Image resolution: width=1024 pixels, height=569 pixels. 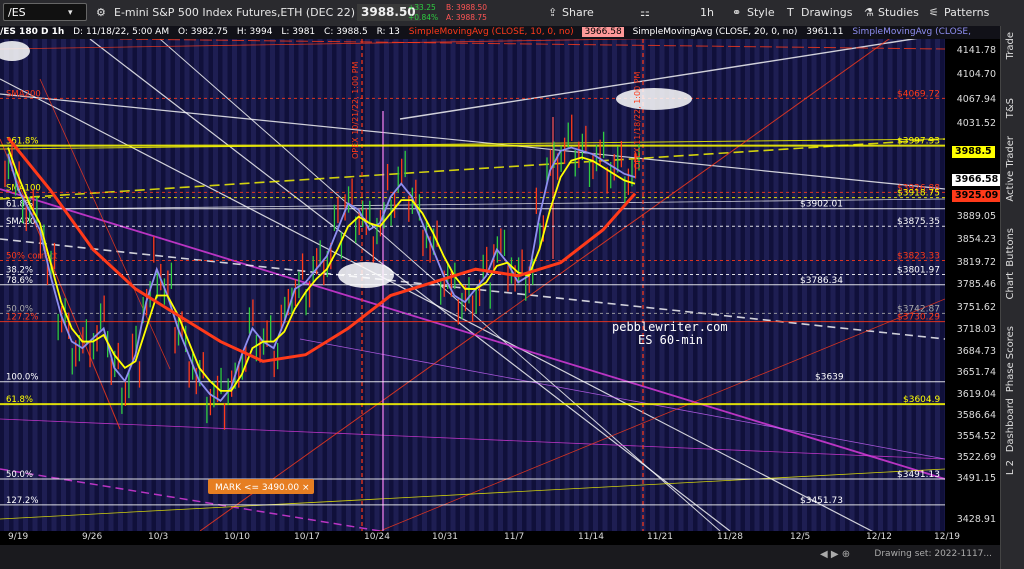 What do you see at coordinates (578, 13) in the screenshot?
I see `share-button: Share` at bounding box center [578, 13].